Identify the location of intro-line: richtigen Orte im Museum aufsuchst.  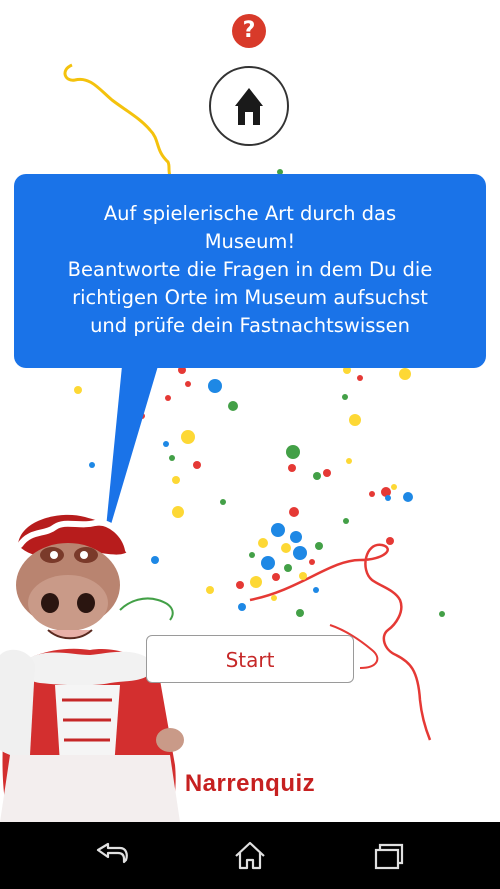
(250, 297).